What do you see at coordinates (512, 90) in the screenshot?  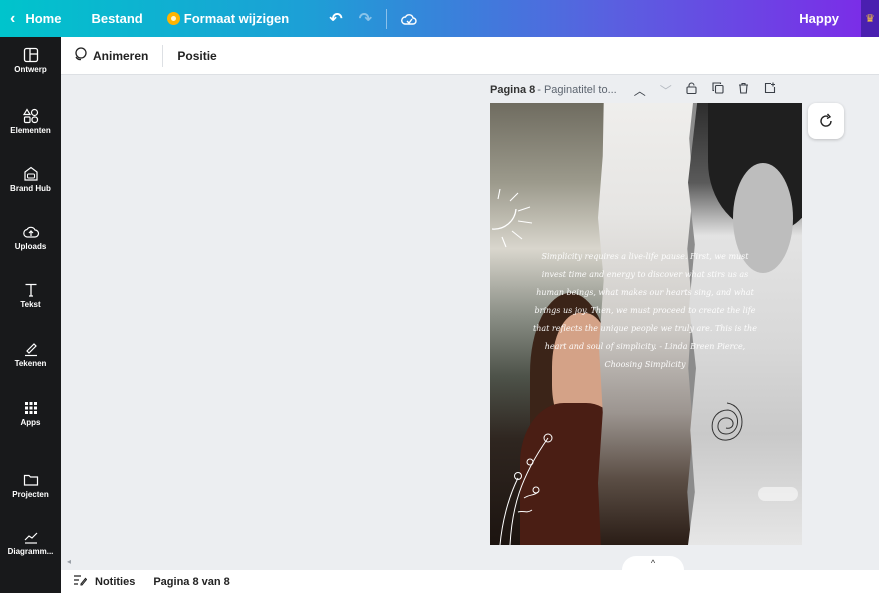 I see `page-title: Pagina 8` at bounding box center [512, 90].